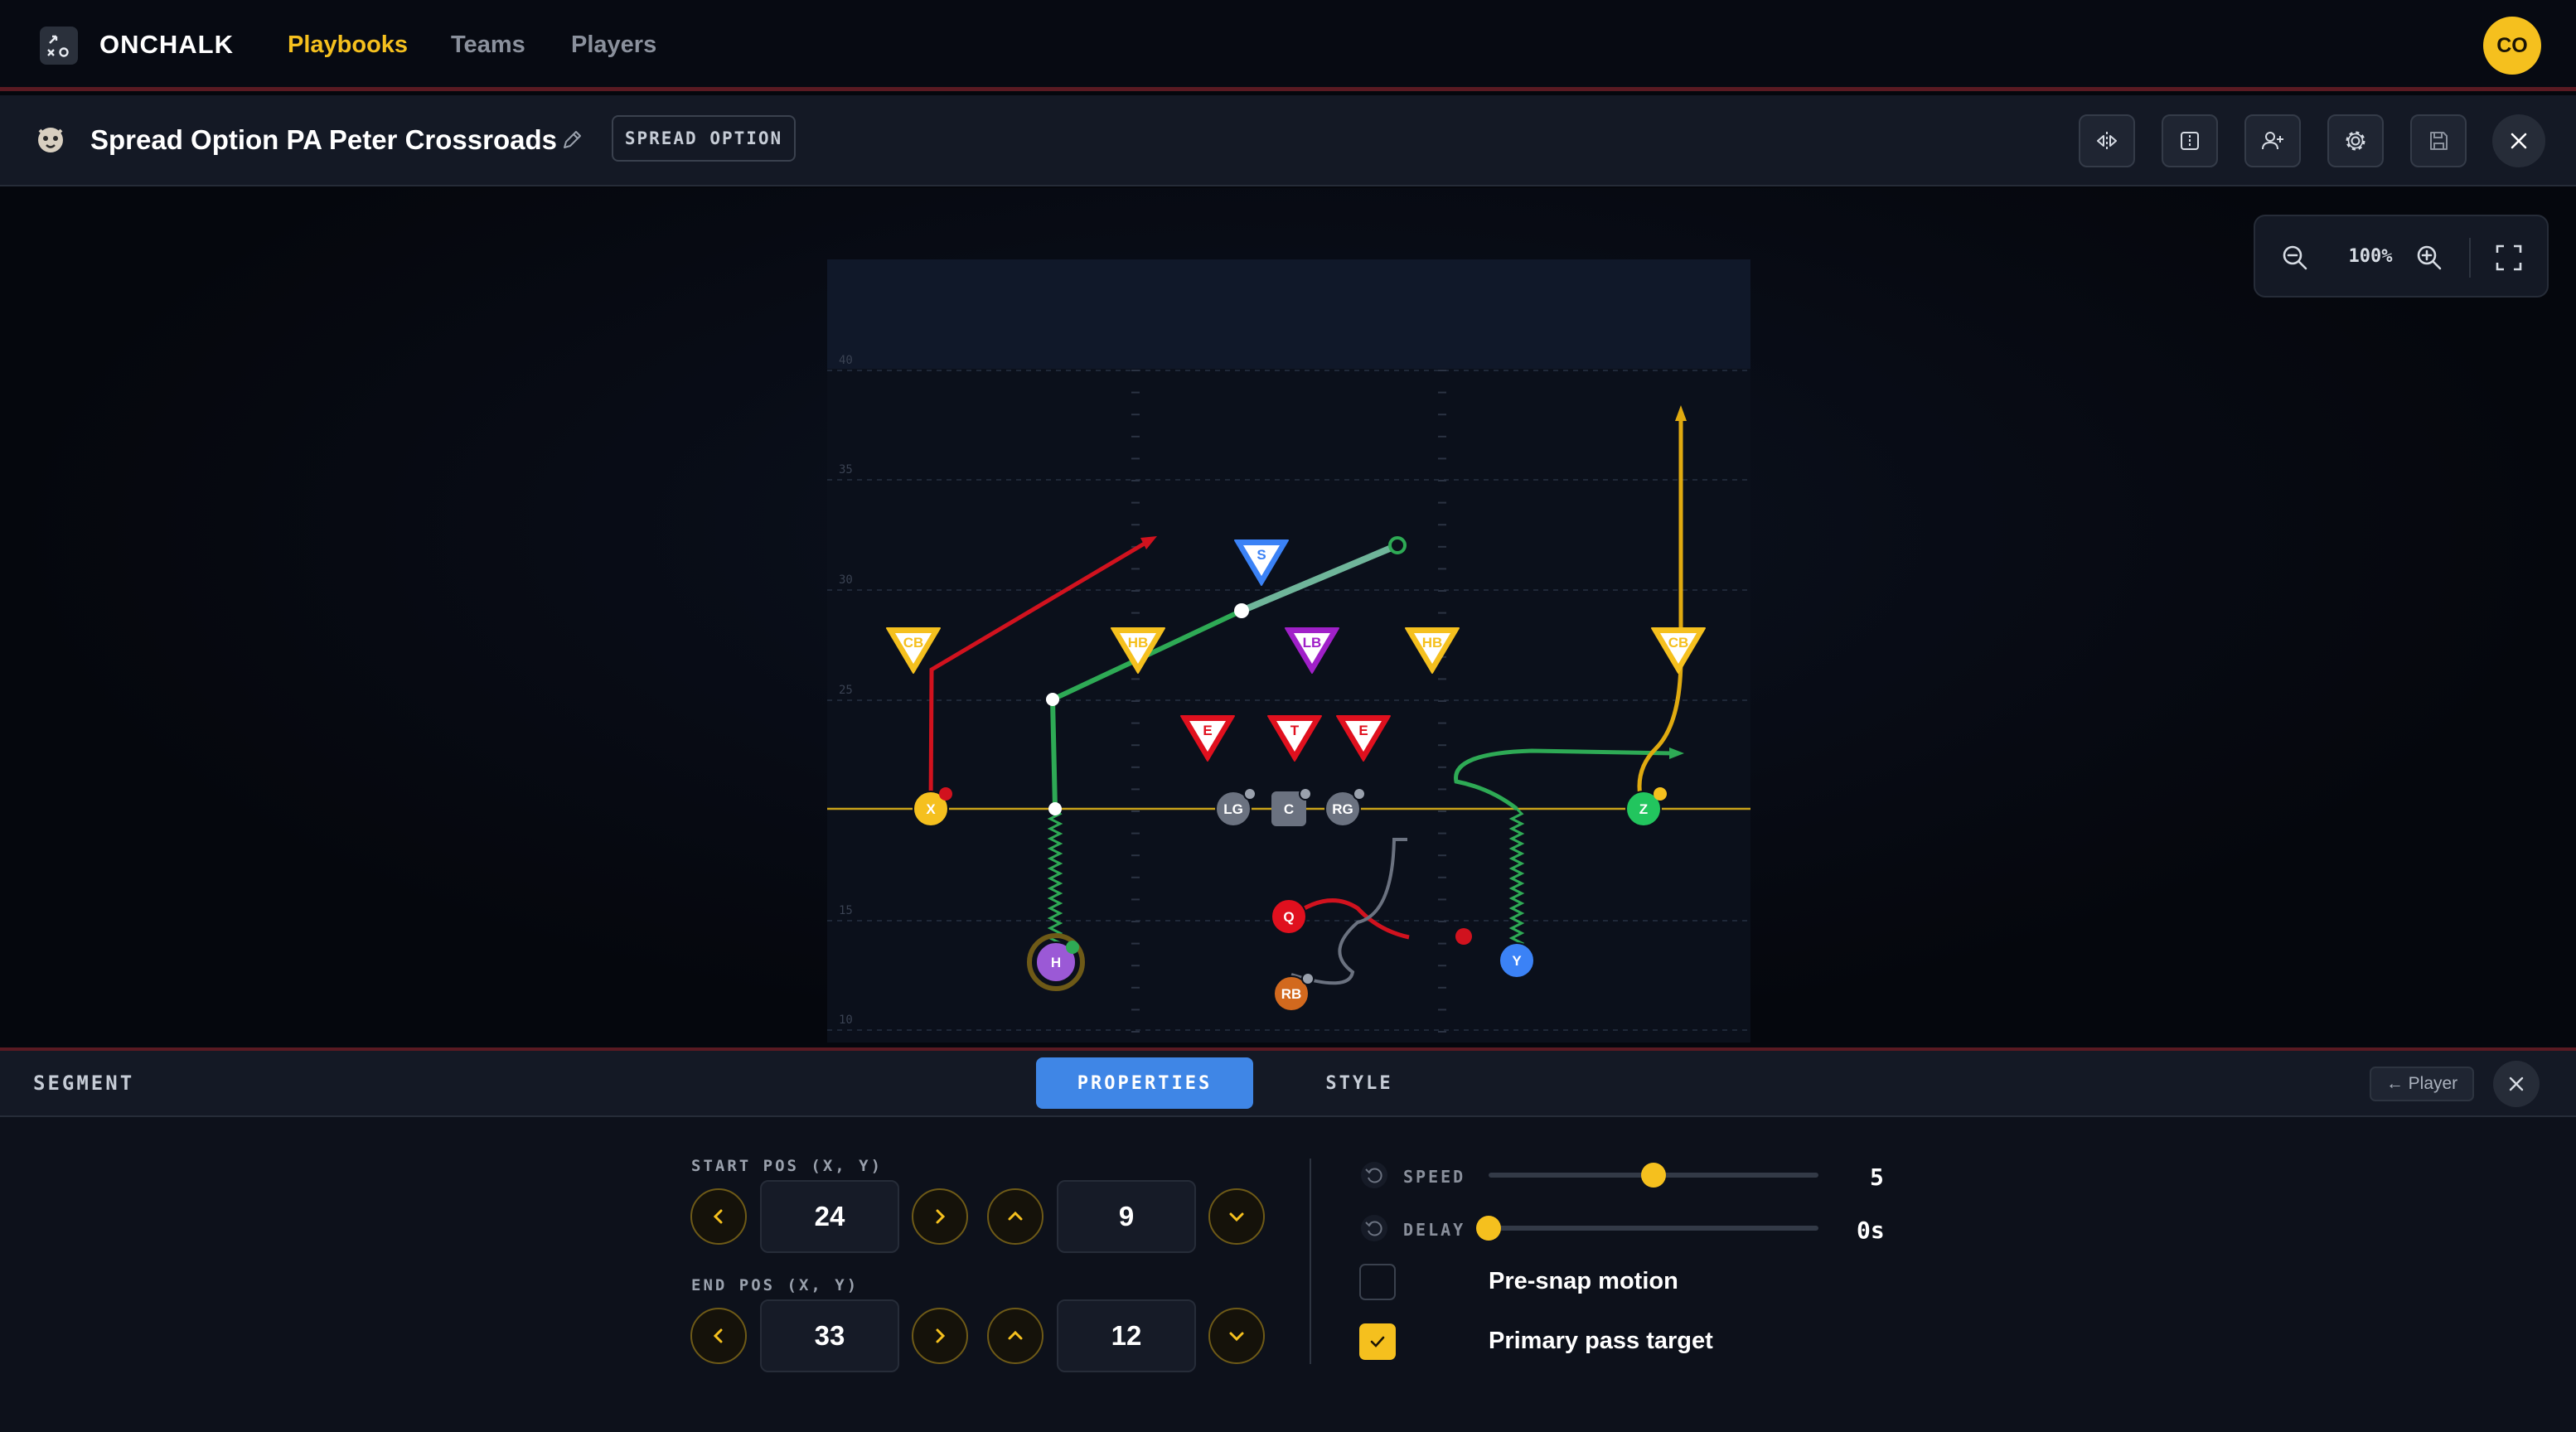  I want to click on svg-text: RG, so click(1342, 809).